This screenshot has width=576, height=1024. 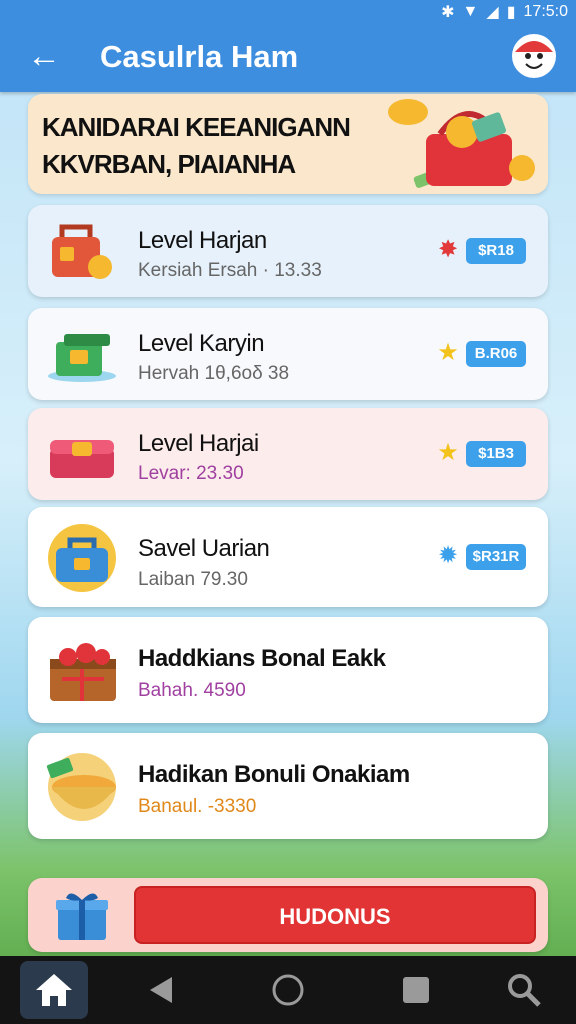 What do you see at coordinates (169, 164) in the screenshot?
I see `banner-line-2: KKVRBAN, PIAIANHA` at bounding box center [169, 164].